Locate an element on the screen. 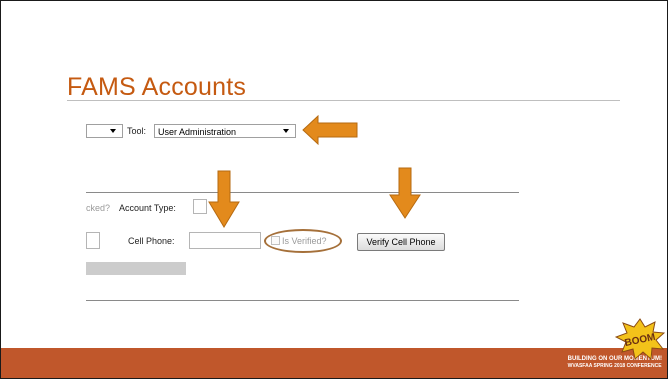  tool-label: Tool: is located at coordinates (137, 131).